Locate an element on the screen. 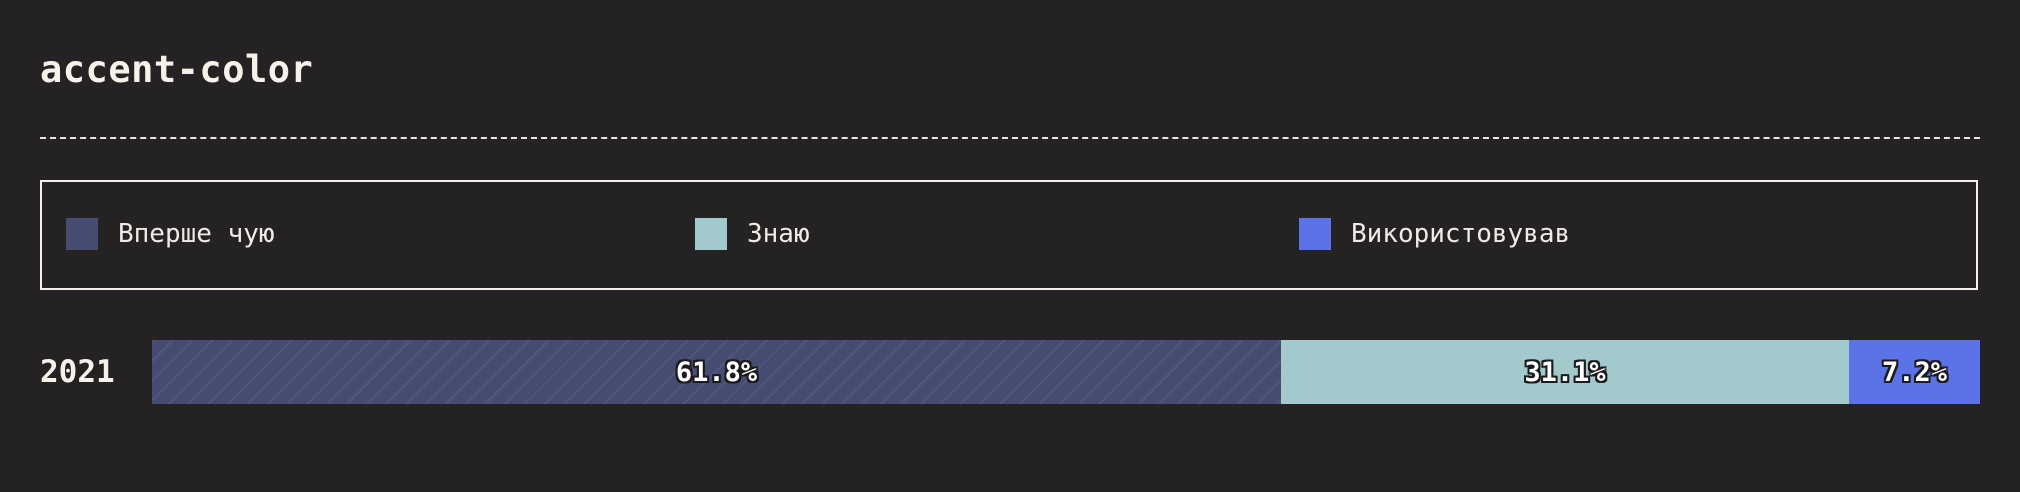 This screenshot has width=2020, height=492. chart-title: accent-color is located at coordinates (177, 69).